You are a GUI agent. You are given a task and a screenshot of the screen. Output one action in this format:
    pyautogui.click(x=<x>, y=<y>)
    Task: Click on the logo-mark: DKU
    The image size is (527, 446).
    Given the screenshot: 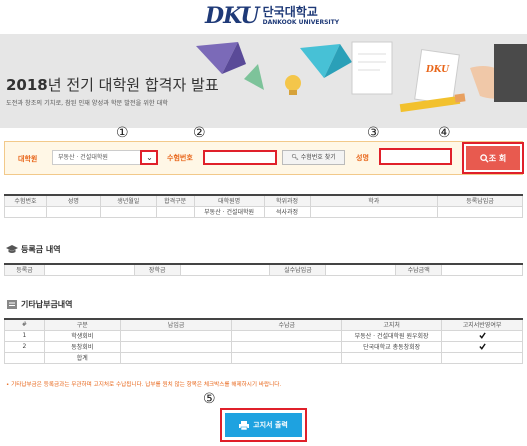 What is the action you would take?
    pyautogui.click(x=232, y=16)
    